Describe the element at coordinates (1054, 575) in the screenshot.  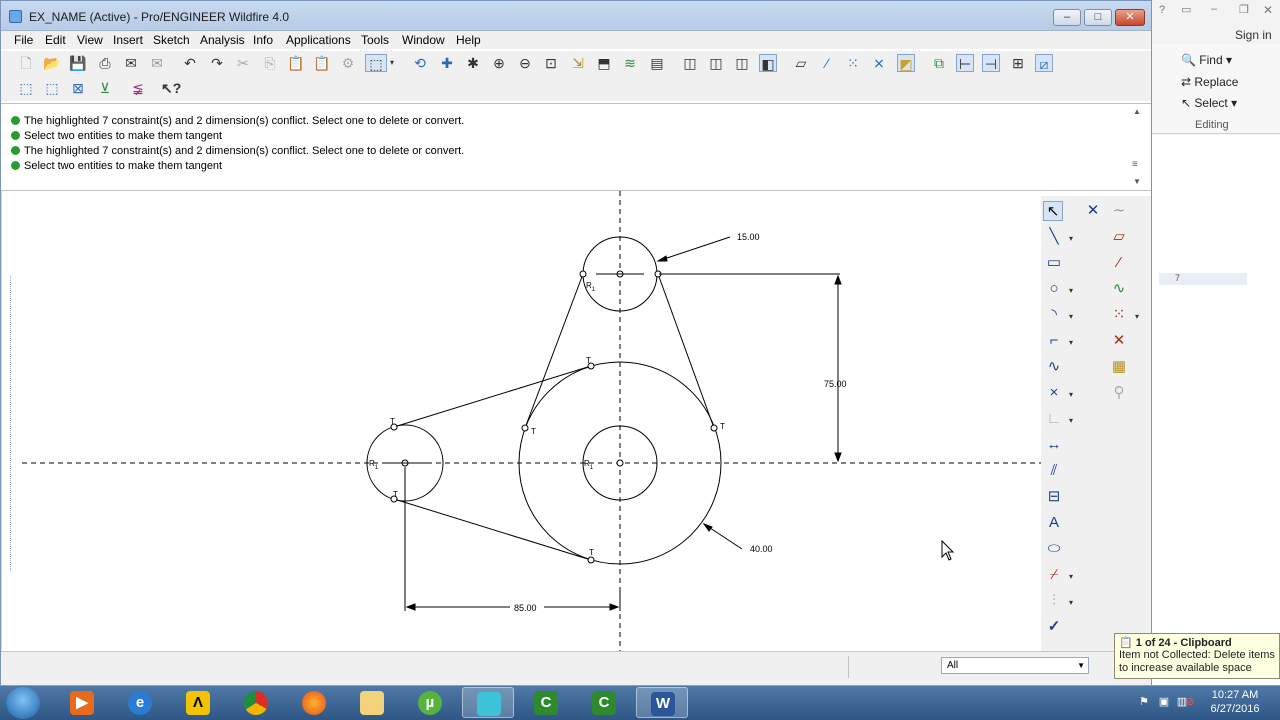
I see `trim-tool-icon: ⌿` at that location.